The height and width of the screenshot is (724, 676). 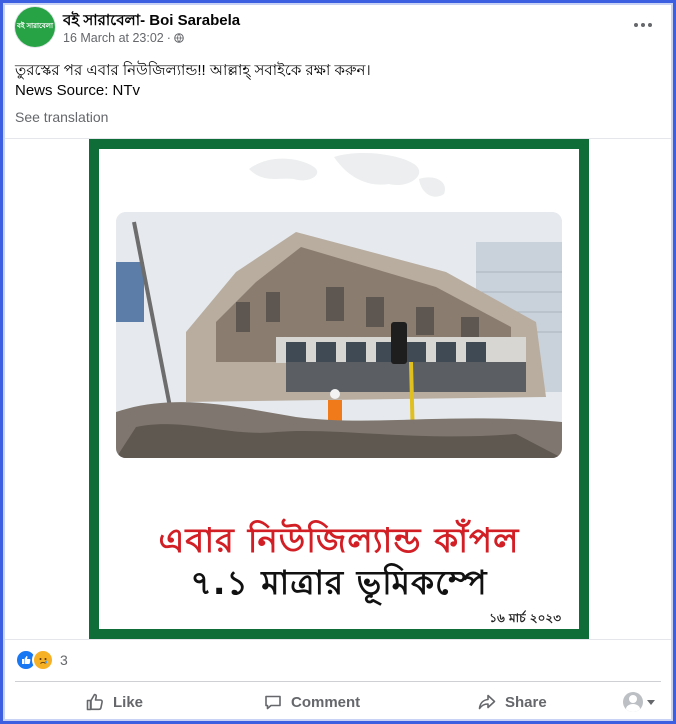 I want to click on audience-selector, so click(x=639, y=702).